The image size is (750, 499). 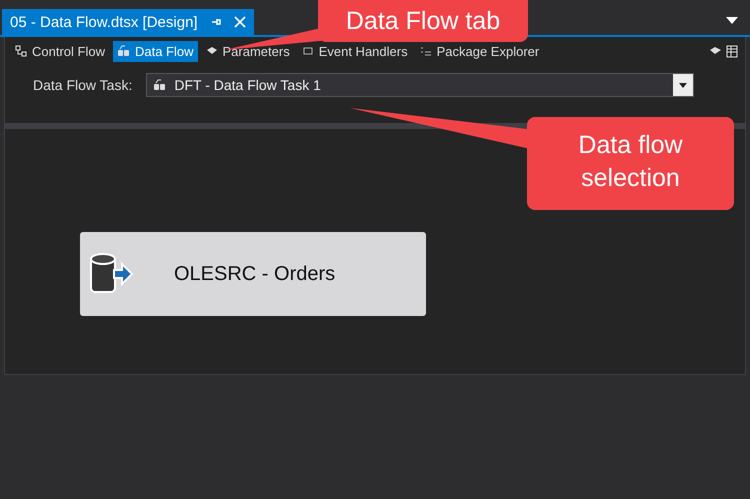 I want to click on database-arrow-icon, so click(x=111, y=274).